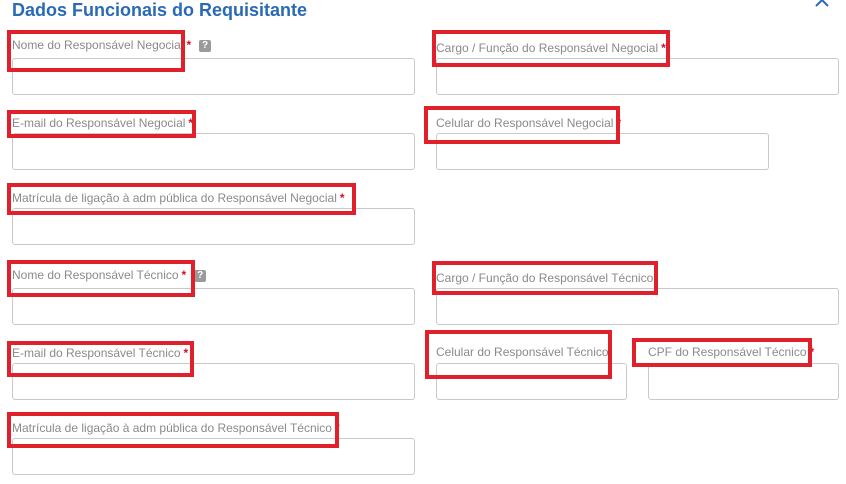 Image resolution: width=846 pixels, height=484 pixels. Describe the element at coordinates (522, 352) in the screenshot. I see `celular-tecnico-label: Celular do Responsável Técnico` at that location.